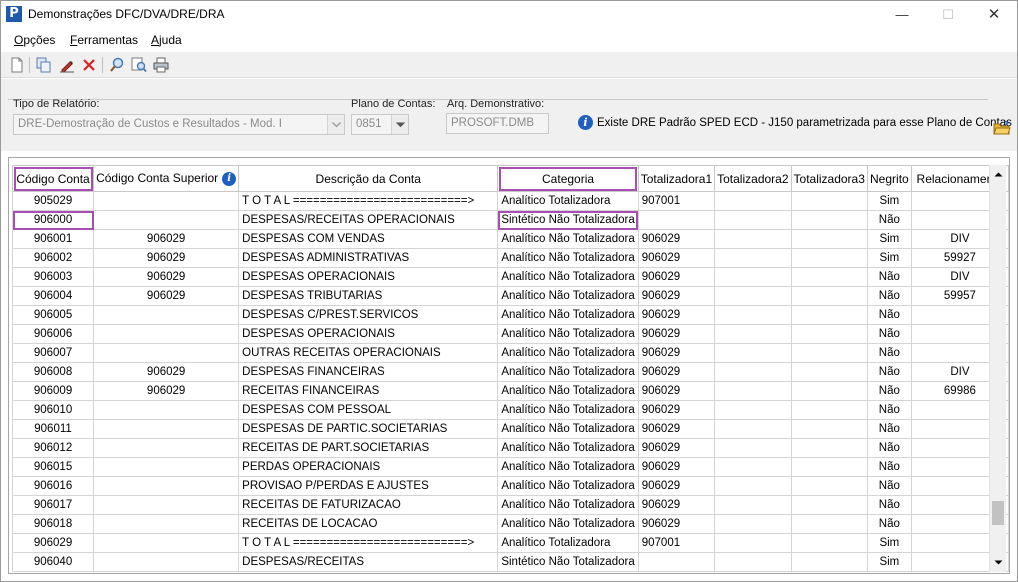 This screenshot has width=1018, height=582. What do you see at coordinates (902, 15) in the screenshot?
I see `minimize-button: —` at bounding box center [902, 15].